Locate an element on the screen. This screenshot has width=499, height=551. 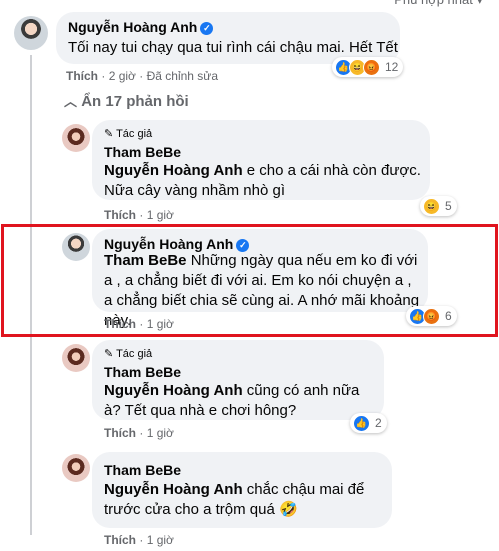
reaction-count: 5 is located at coordinates (448, 206).